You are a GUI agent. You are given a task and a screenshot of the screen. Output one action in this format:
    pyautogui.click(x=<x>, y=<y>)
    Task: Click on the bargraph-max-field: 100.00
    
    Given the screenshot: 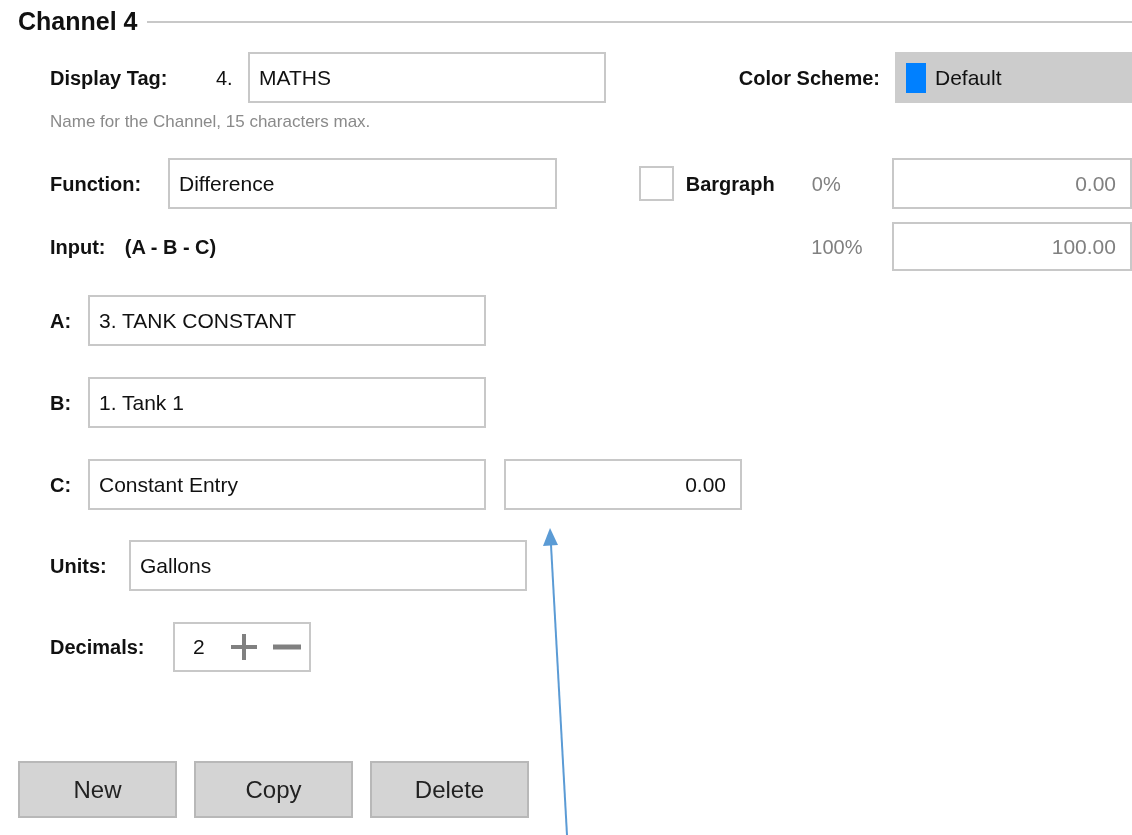 What is the action you would take?
    pyautogui.click(x=1012, y=246)
    